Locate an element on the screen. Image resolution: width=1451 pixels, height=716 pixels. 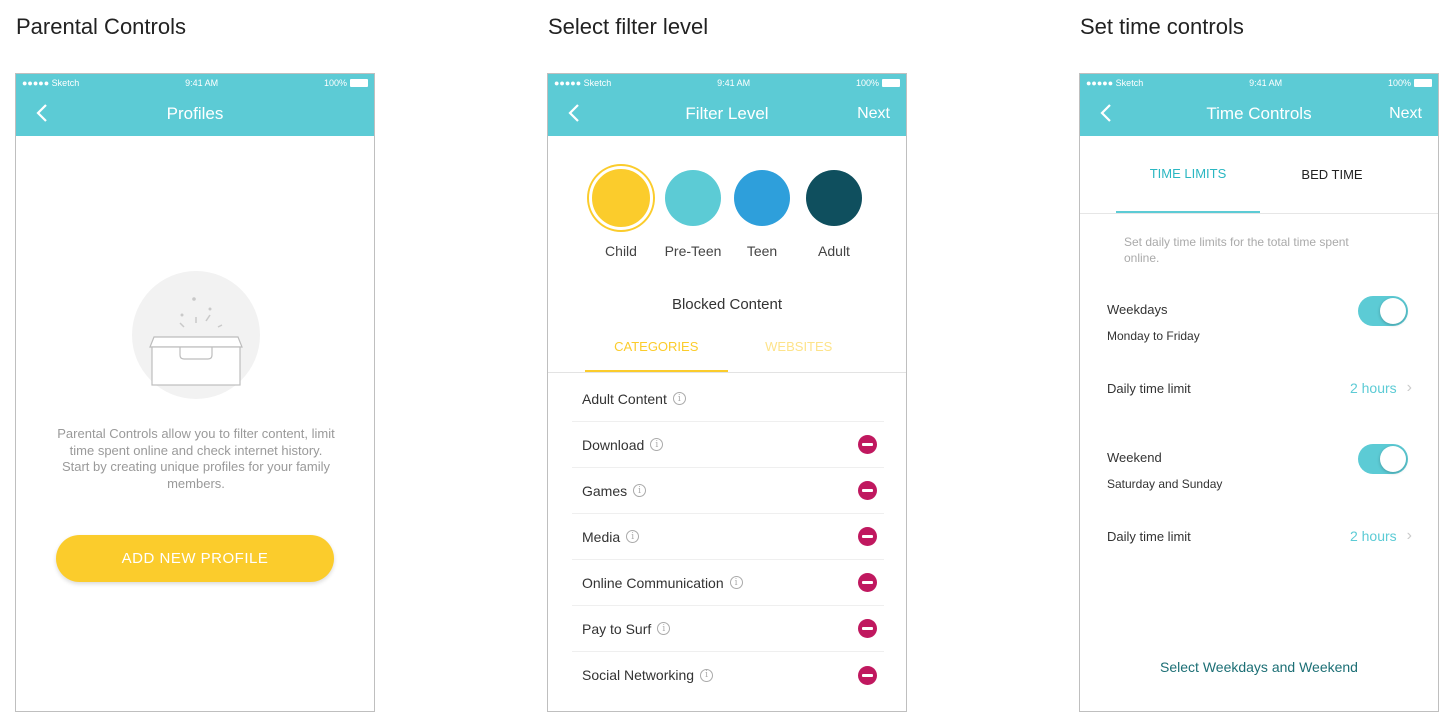
blocked-content-title: Blocked Content is located at coordinates (727, 304).